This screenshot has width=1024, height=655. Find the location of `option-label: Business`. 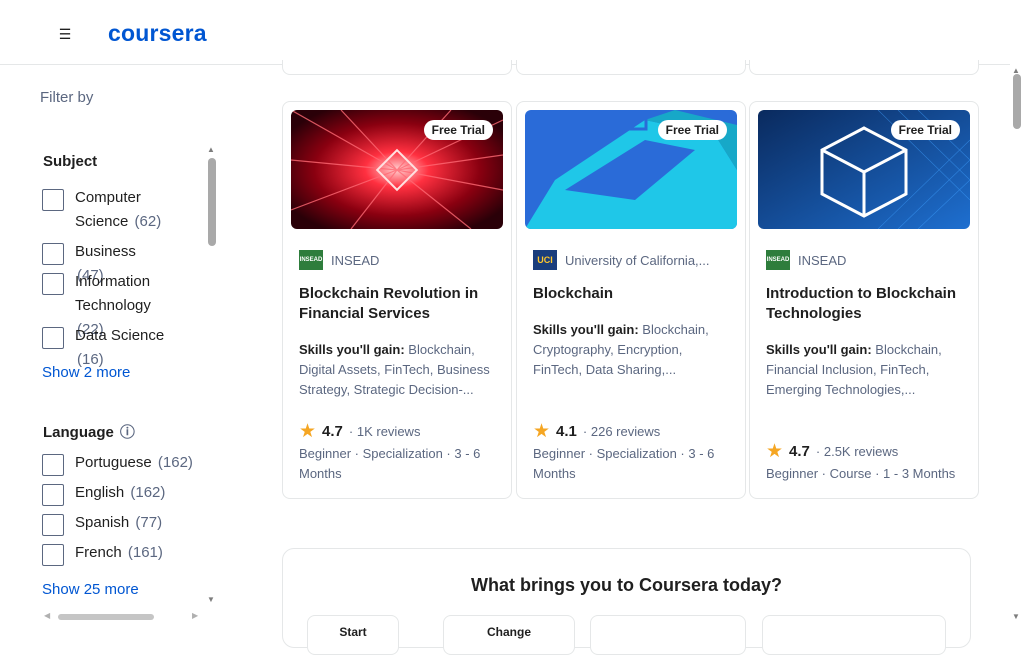

option-label: Business is located at coordinates (105, 251).